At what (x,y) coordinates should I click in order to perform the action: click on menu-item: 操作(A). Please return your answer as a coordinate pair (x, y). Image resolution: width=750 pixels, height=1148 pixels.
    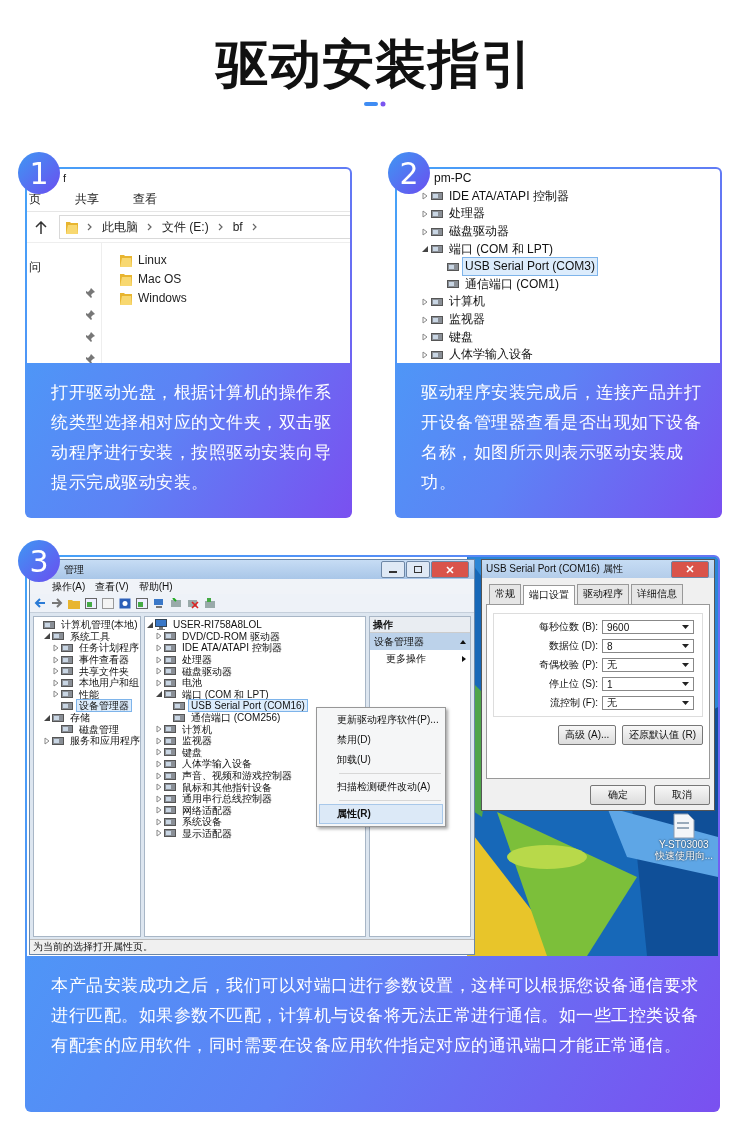
    Looking at the image, I should click on (69, 586).